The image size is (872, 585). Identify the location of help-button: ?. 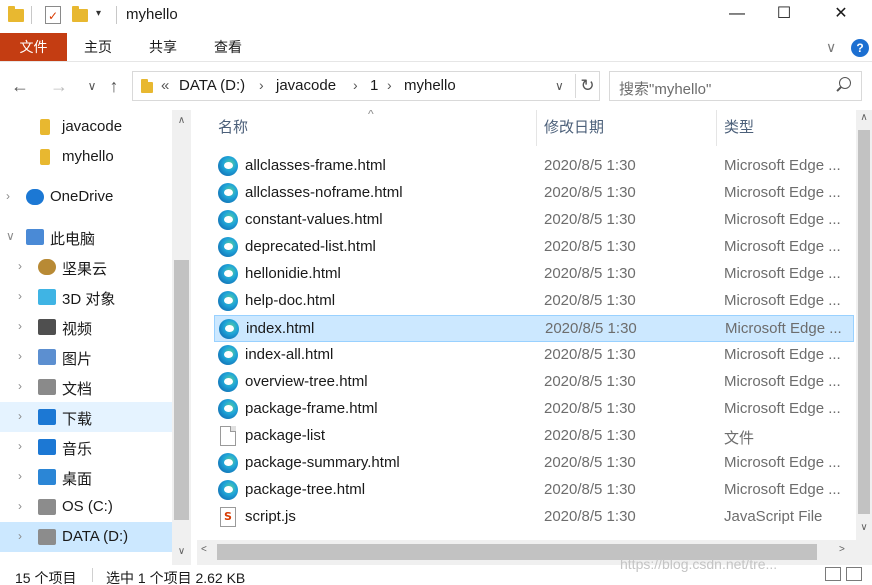
(860, 48).